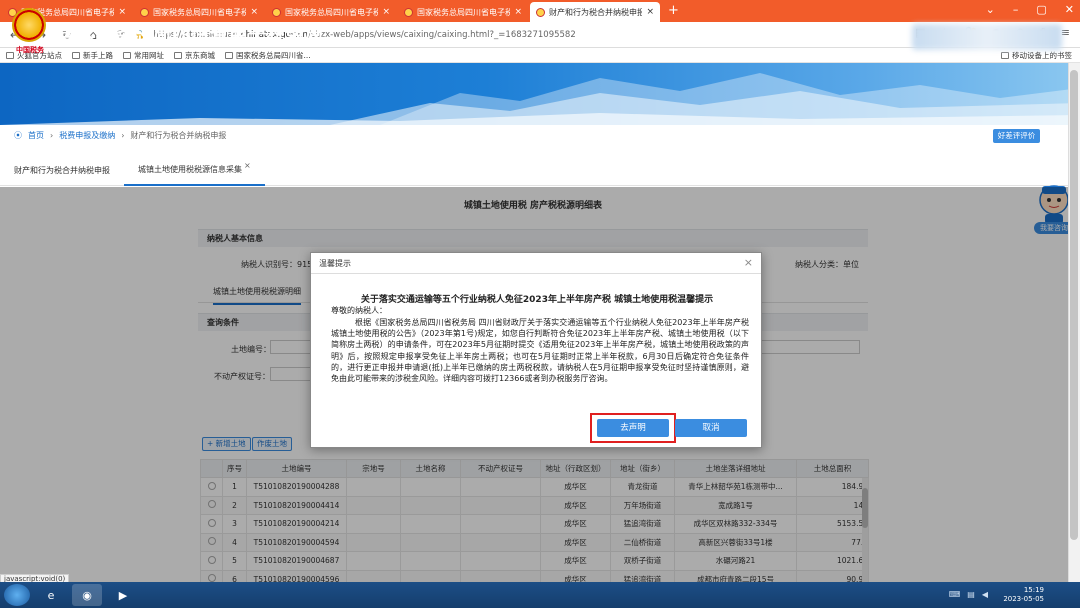 The image size is (1080, 608). What do you see at coordinates (191, 34) in the screenshot?
I see `site-title: 国家税务总局四川省电子税务局` at bounding box center [191, 34].